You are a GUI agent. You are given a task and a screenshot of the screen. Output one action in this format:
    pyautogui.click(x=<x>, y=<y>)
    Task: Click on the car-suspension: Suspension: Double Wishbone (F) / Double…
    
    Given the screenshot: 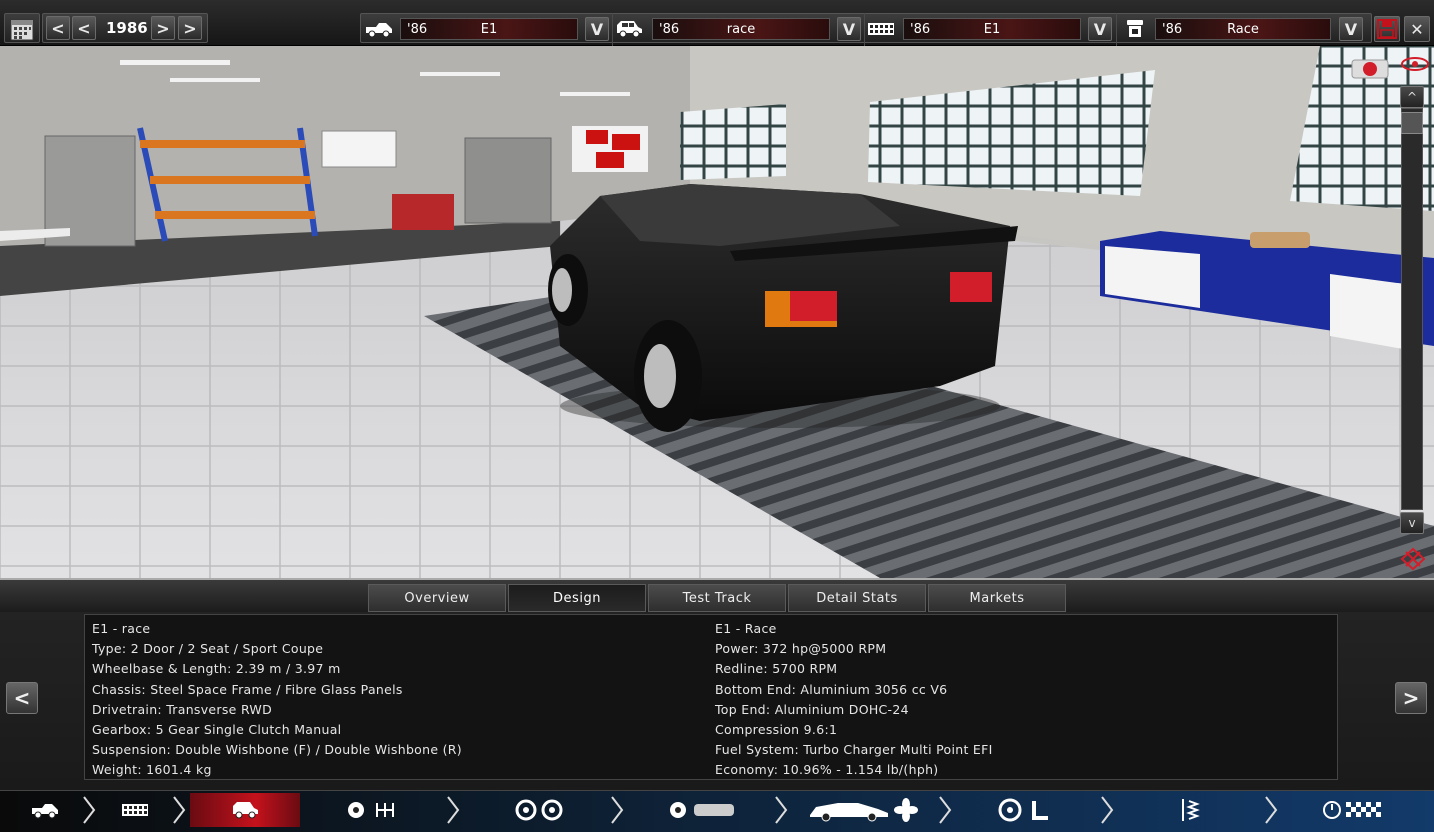 What is the action you would take?
    pyautogui.click(x=277, y=750)
    